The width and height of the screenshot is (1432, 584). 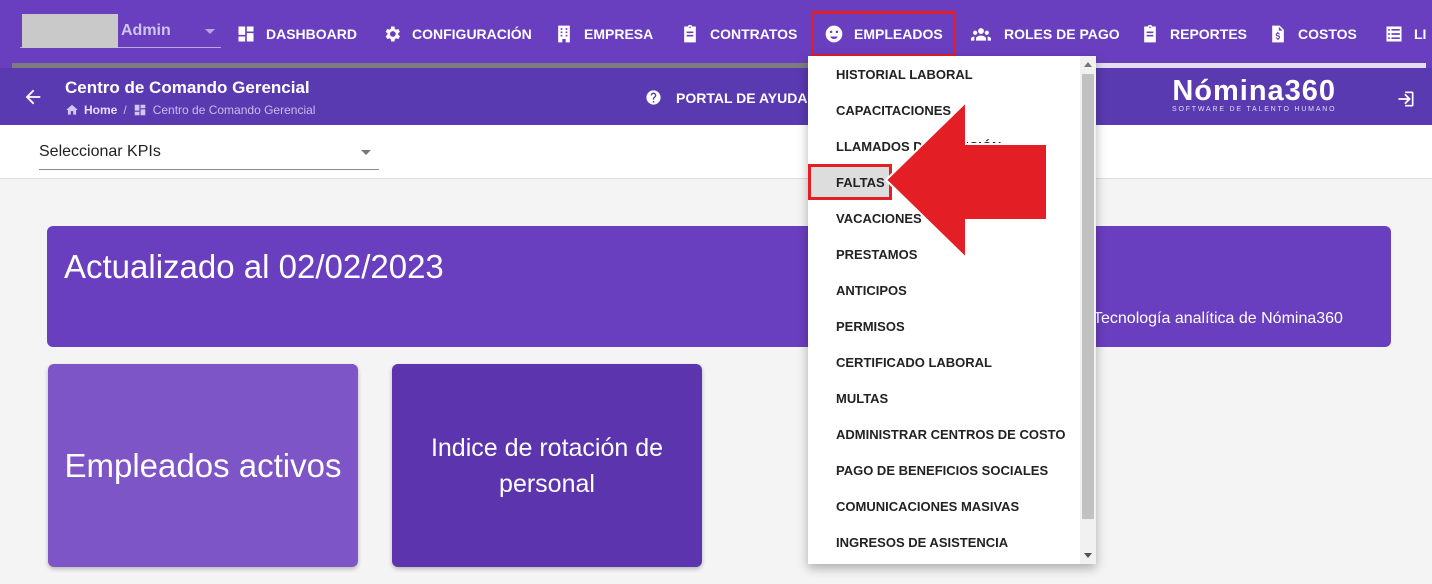 I want to click on nav-configuracion: CONFIGURACIÓN, so click(x=457, y=34).